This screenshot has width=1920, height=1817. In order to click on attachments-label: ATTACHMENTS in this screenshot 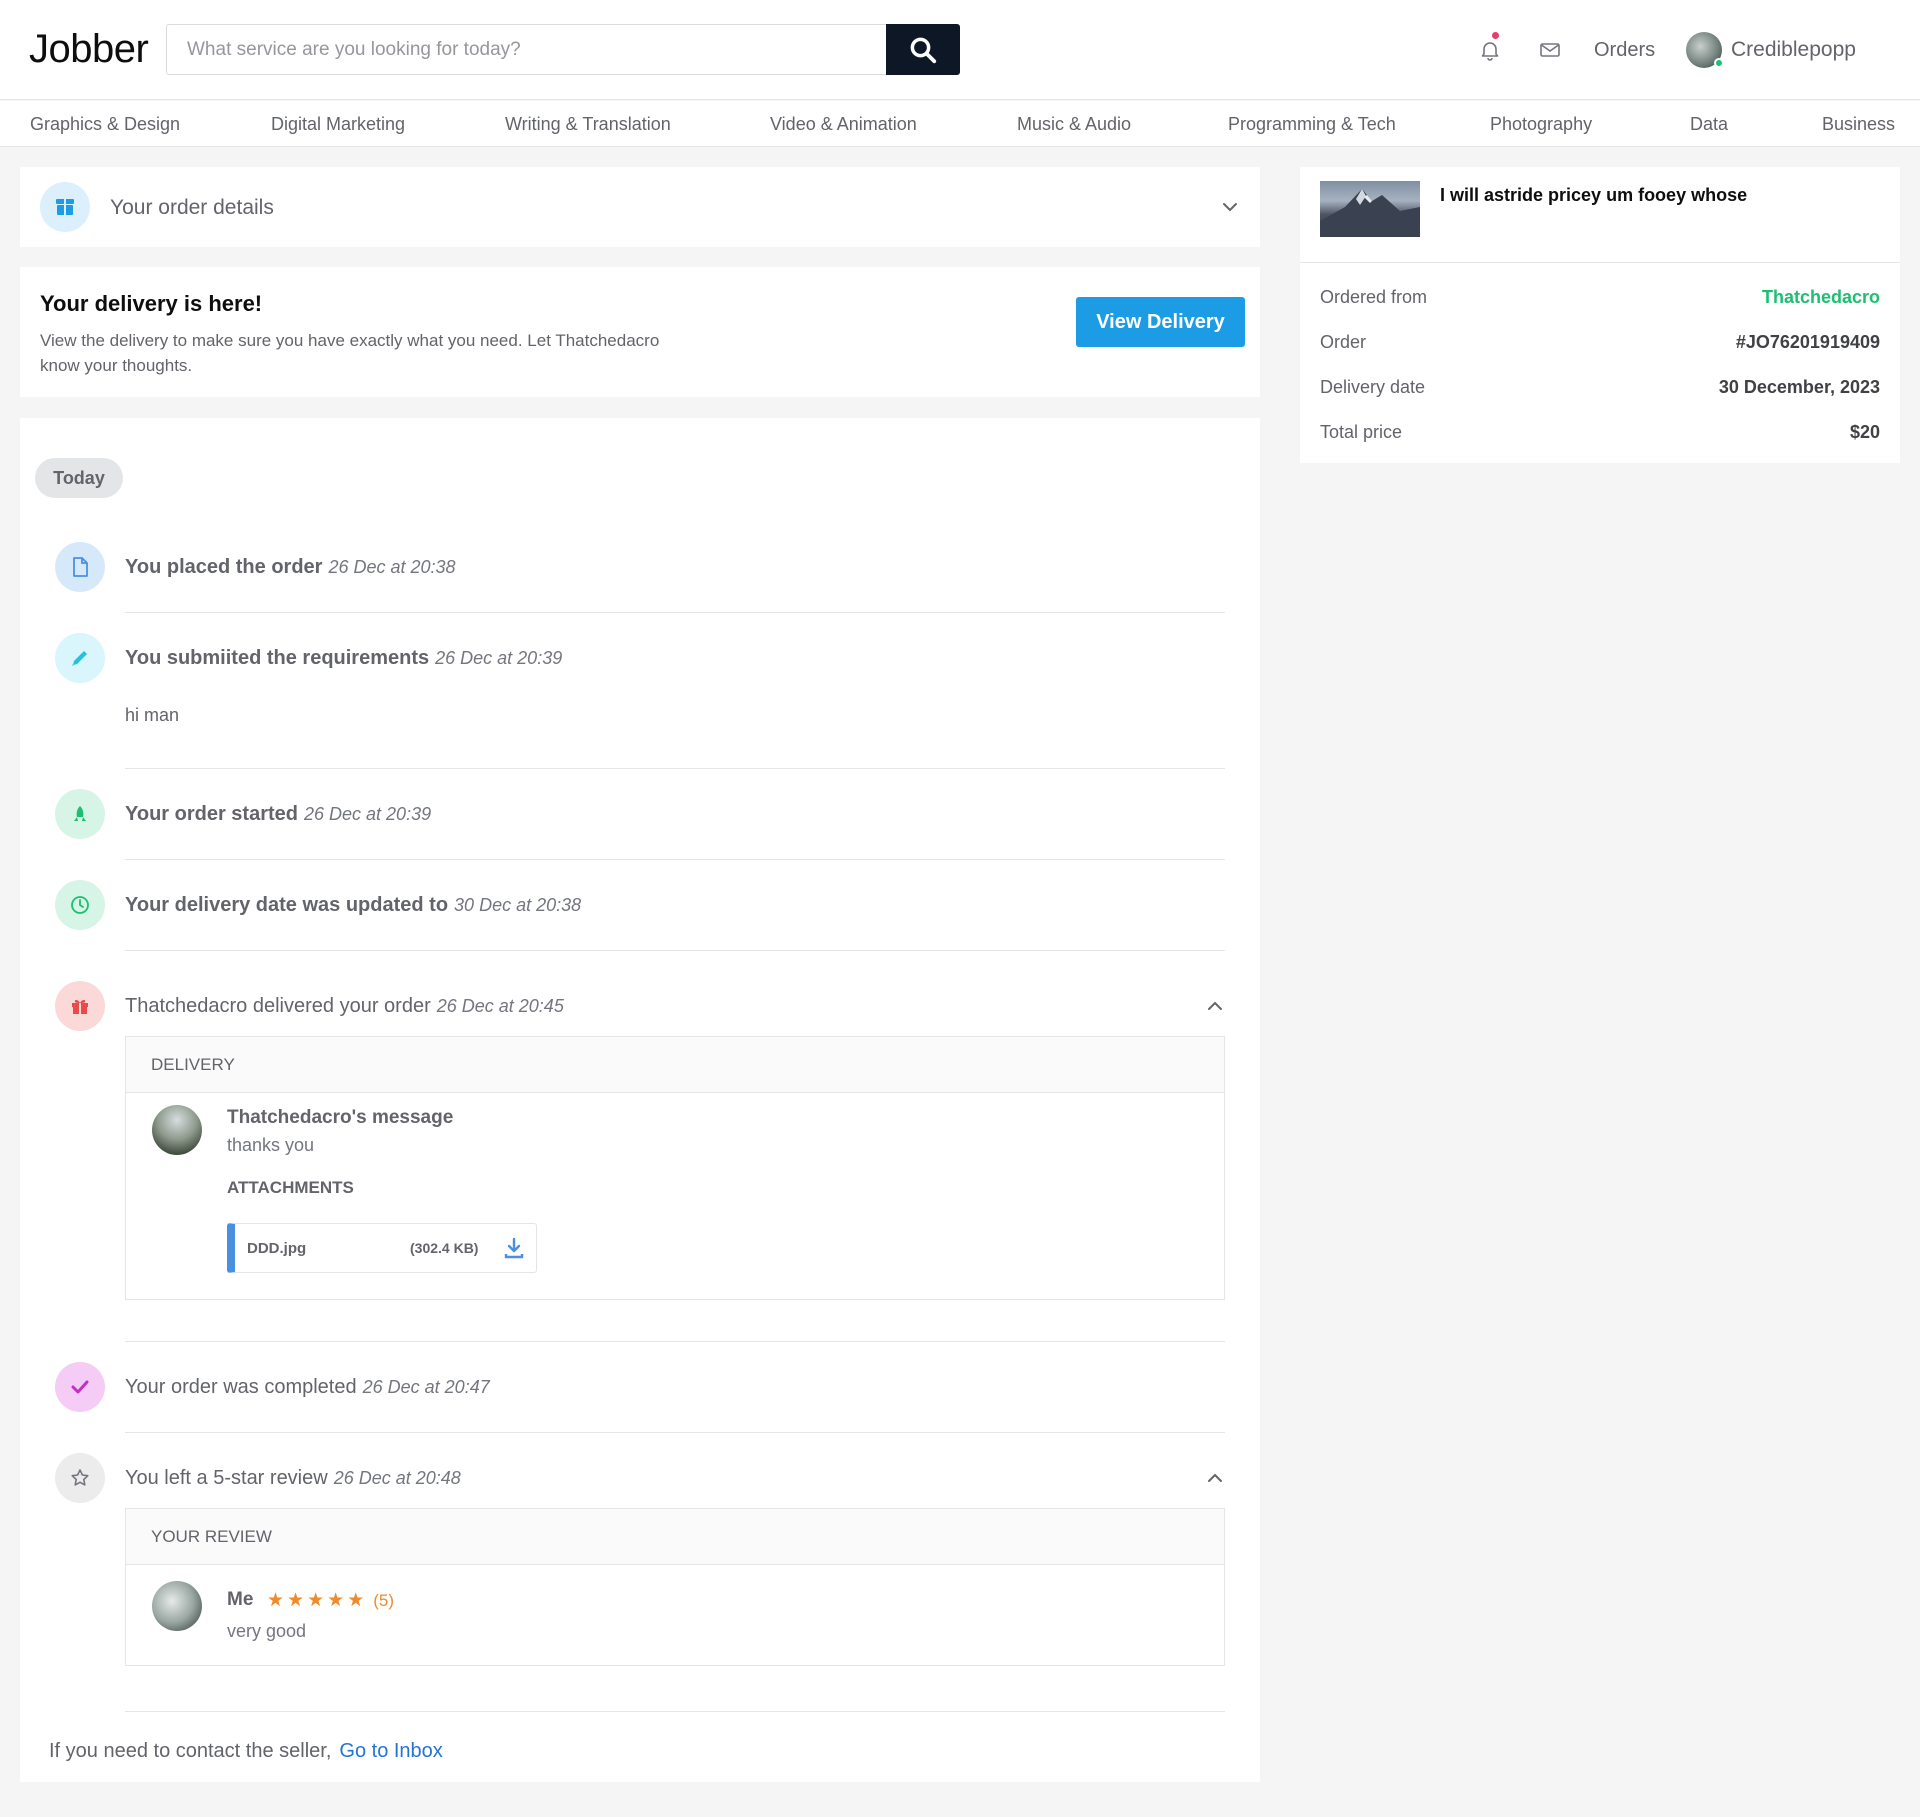, I will do `click(290, 1187)`.